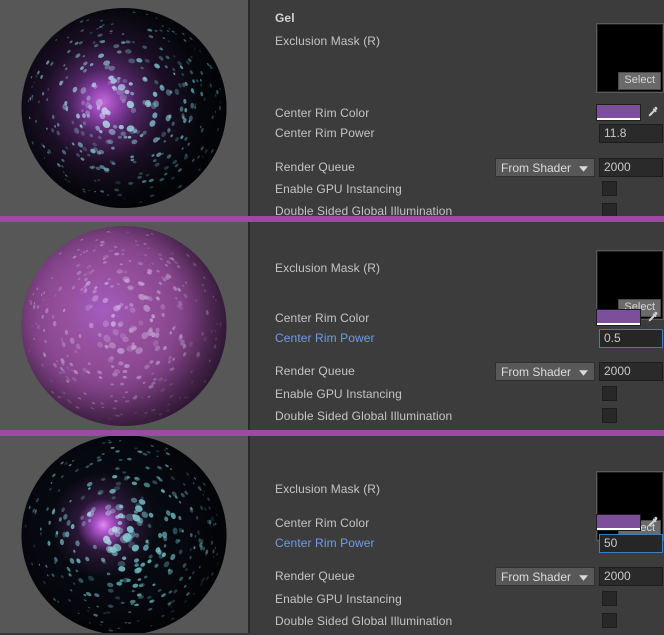 The image size is (664, 635). I want to click on section-header-label: Gel, so click(285, 18).